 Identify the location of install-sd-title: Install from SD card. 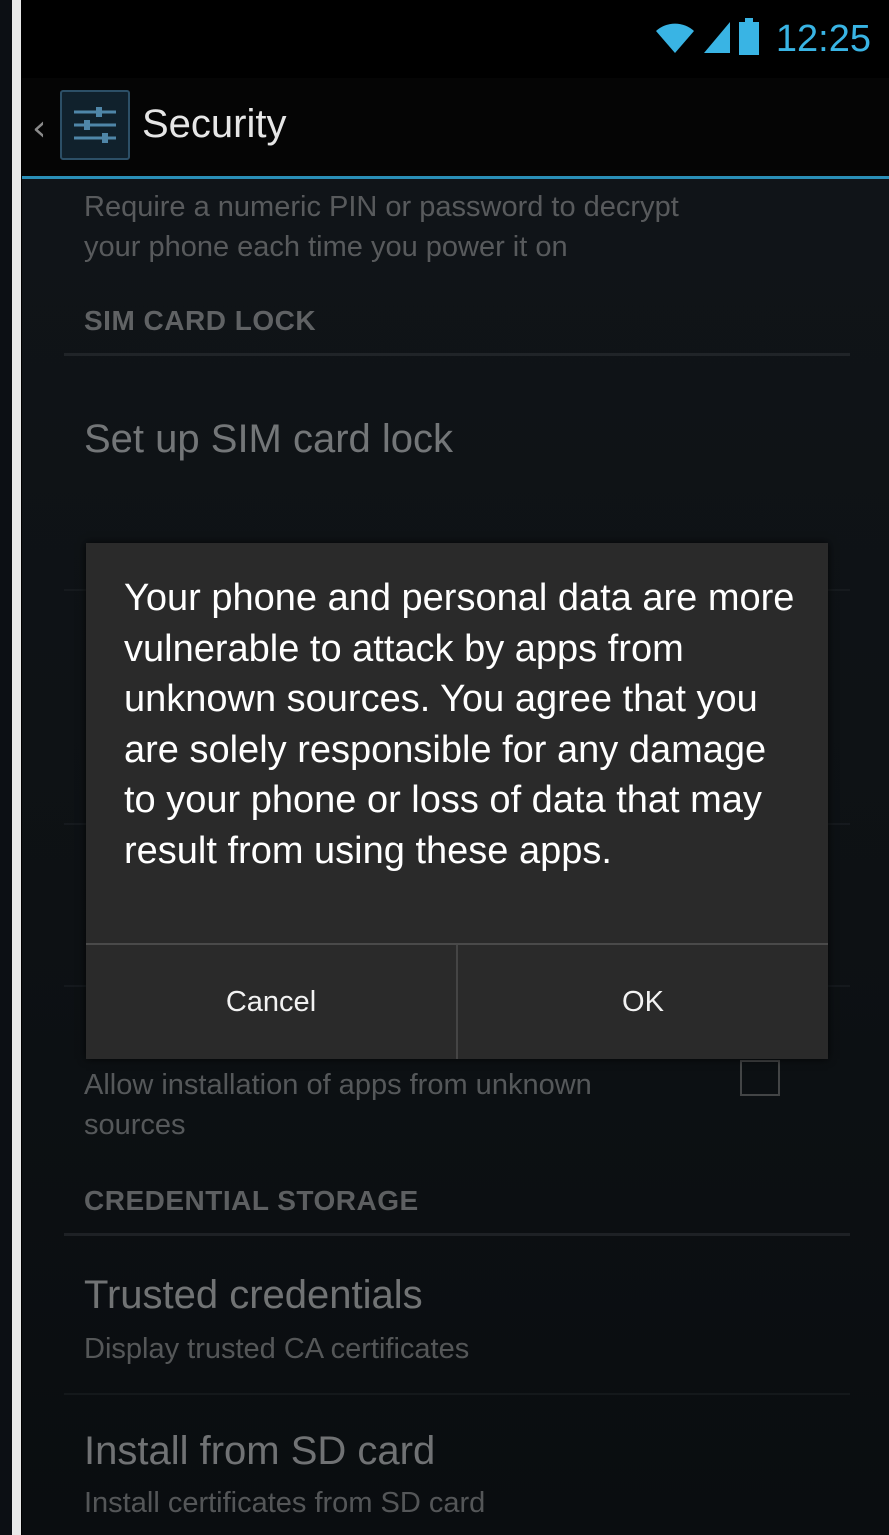
(259, 1451).